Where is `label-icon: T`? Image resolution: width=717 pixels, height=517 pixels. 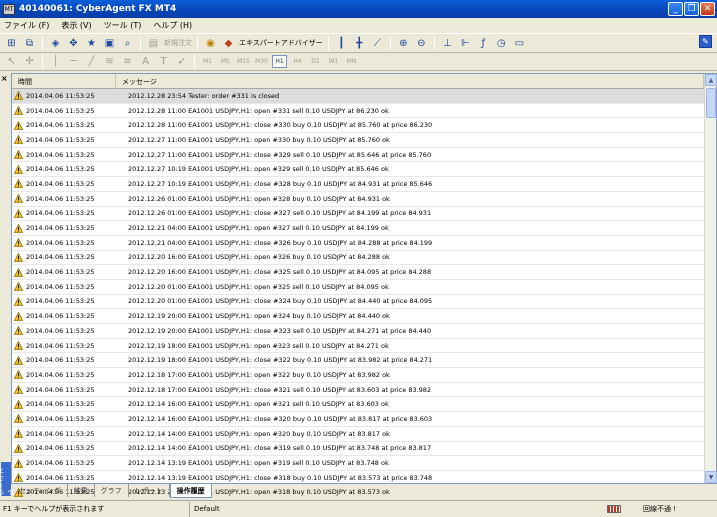 label-icon: T is located at coordinates (163, 62).